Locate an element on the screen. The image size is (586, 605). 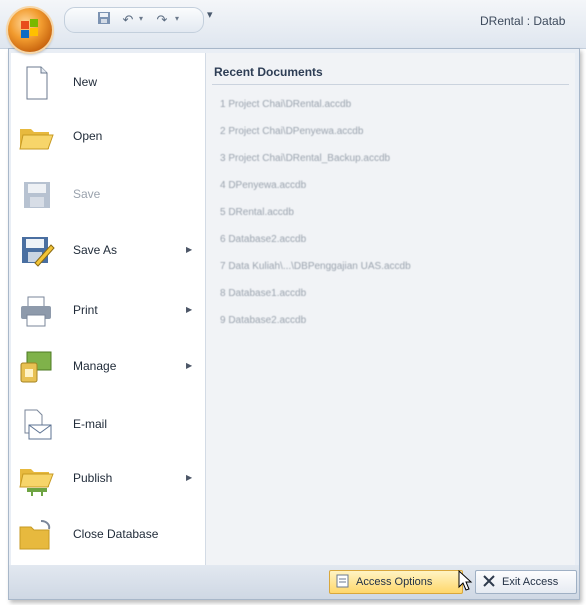
access-options-button: Access Options is located at coordinates (396, 582).